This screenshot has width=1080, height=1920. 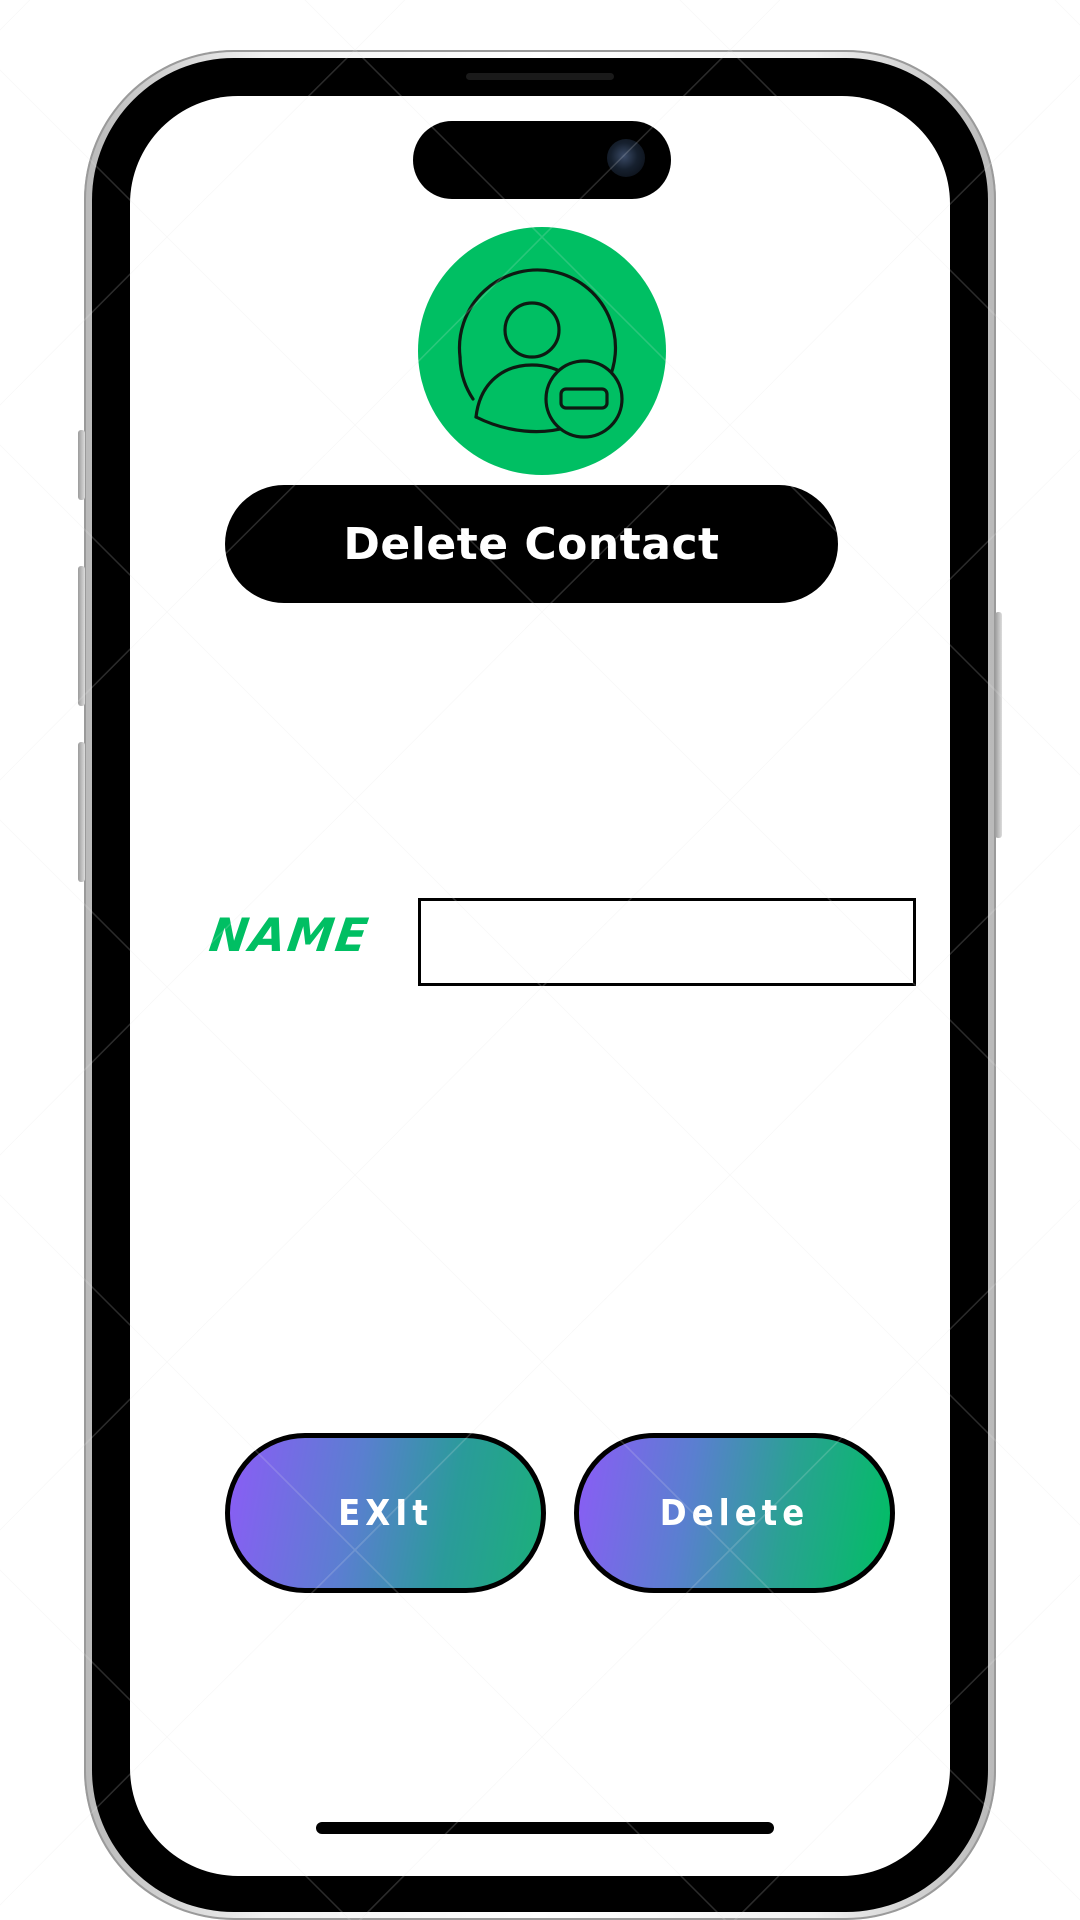 What do you see at coordinates (81, 636) in the screenshot?
I see `volume-up-button` at bounding box center [81, 636].